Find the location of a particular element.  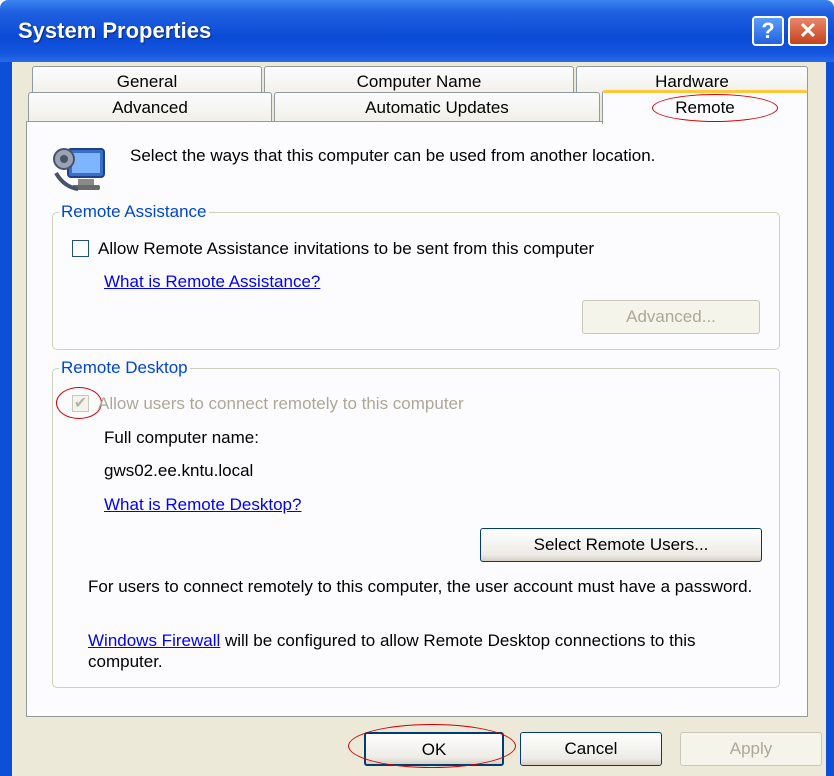

windows-firewall-link: Windows Firewall is located at coordinates (154, 640).